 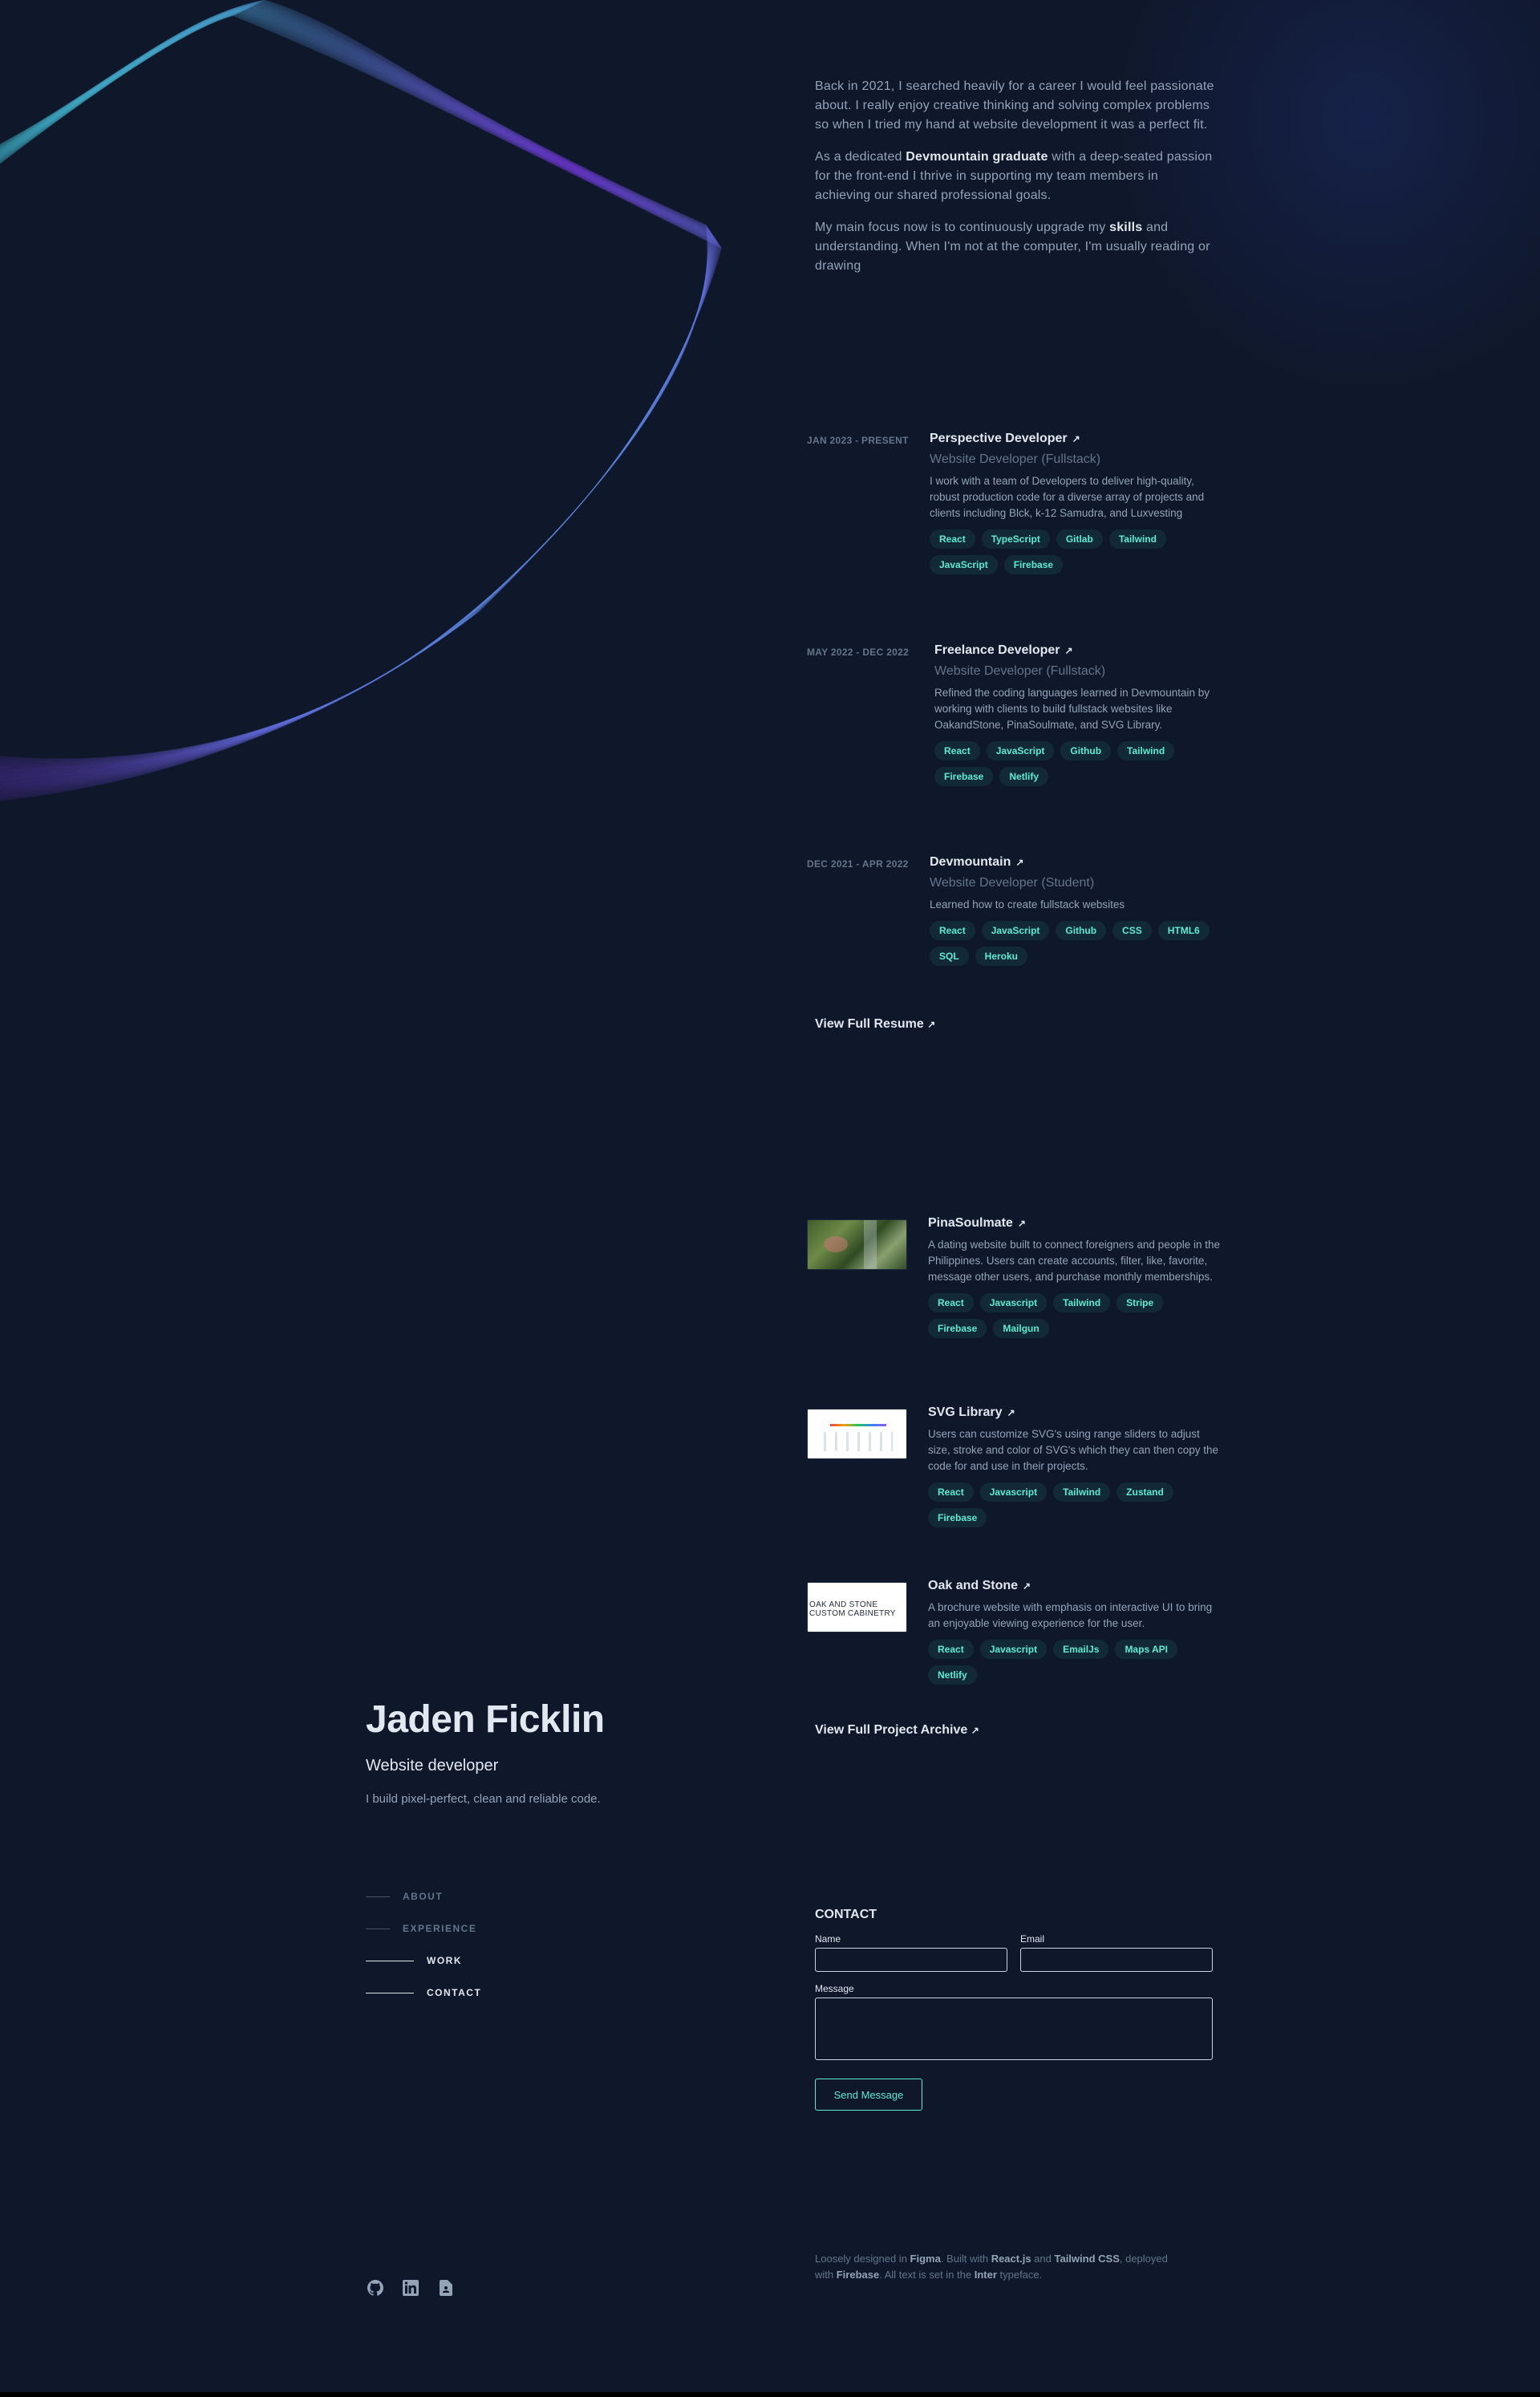 I want to click on contact-form: CONTACT Name Email Message Send Message, so click(x=1014, y=2010).